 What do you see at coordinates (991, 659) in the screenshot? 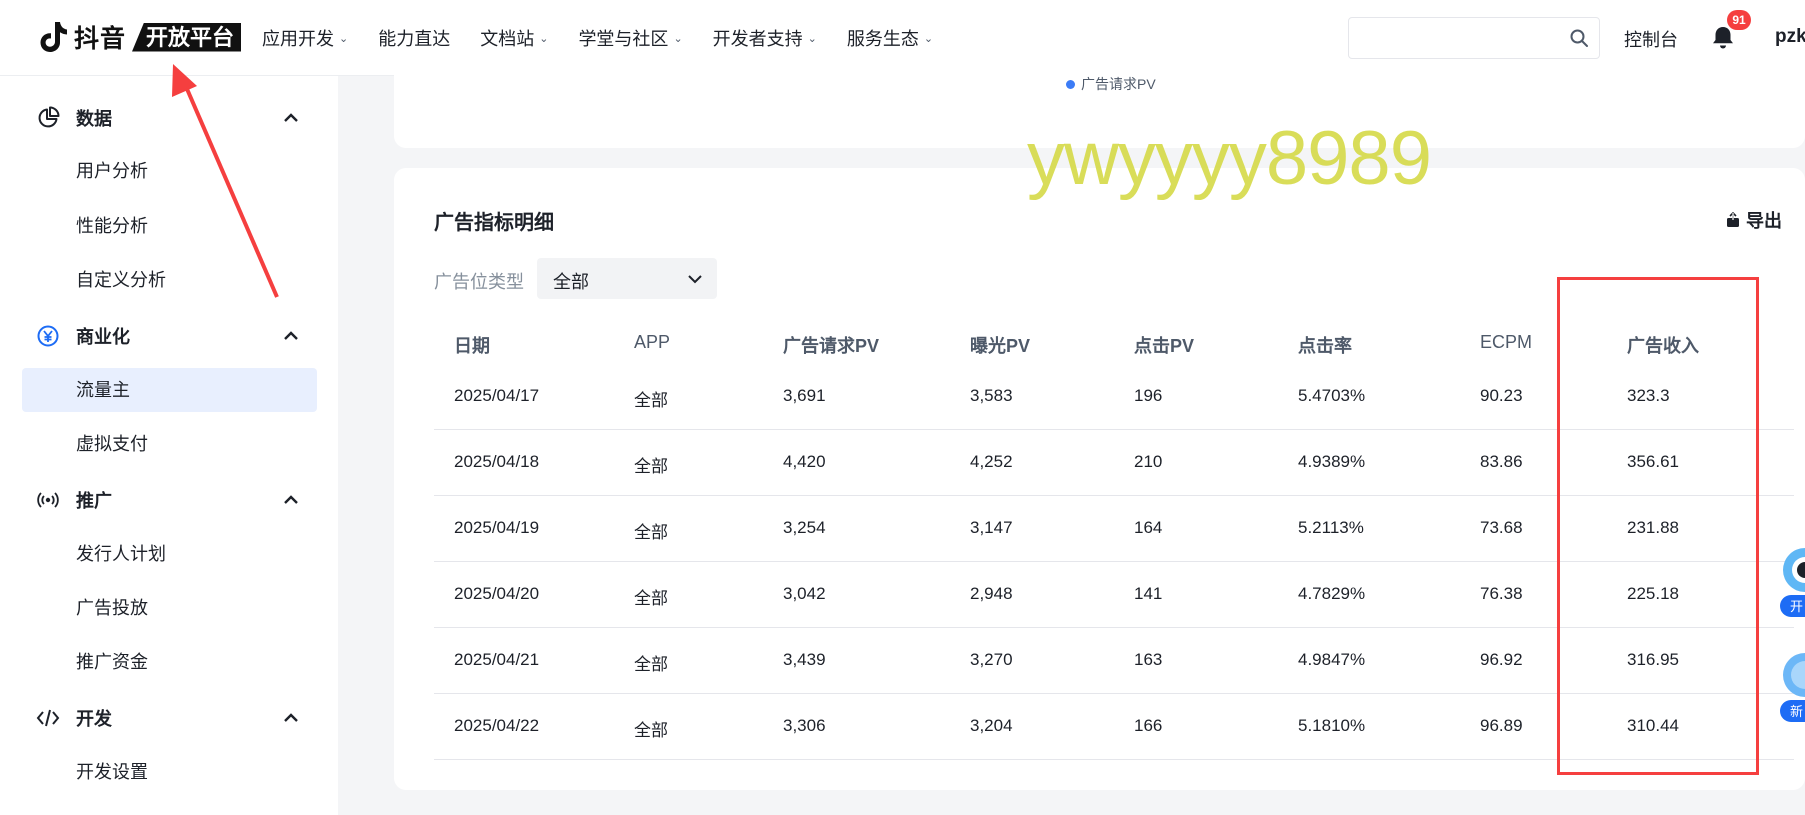
I see `table-cell: 3,270` at bounding box center [991, 659].